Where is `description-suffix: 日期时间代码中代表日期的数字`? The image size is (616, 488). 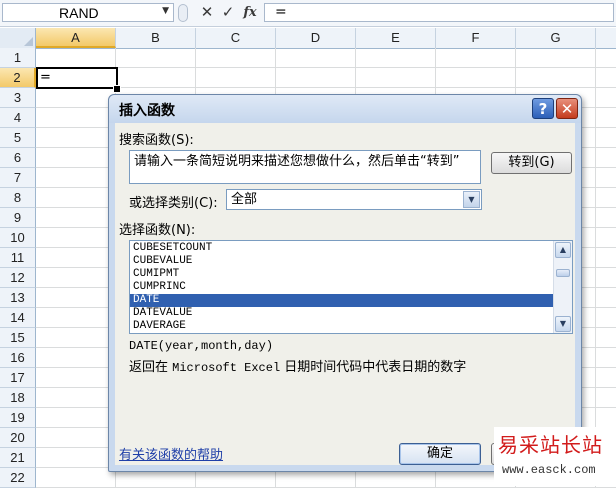 description-suffix: 日期时间代码中代表日期的数字 is located at coordinates (373, 367).